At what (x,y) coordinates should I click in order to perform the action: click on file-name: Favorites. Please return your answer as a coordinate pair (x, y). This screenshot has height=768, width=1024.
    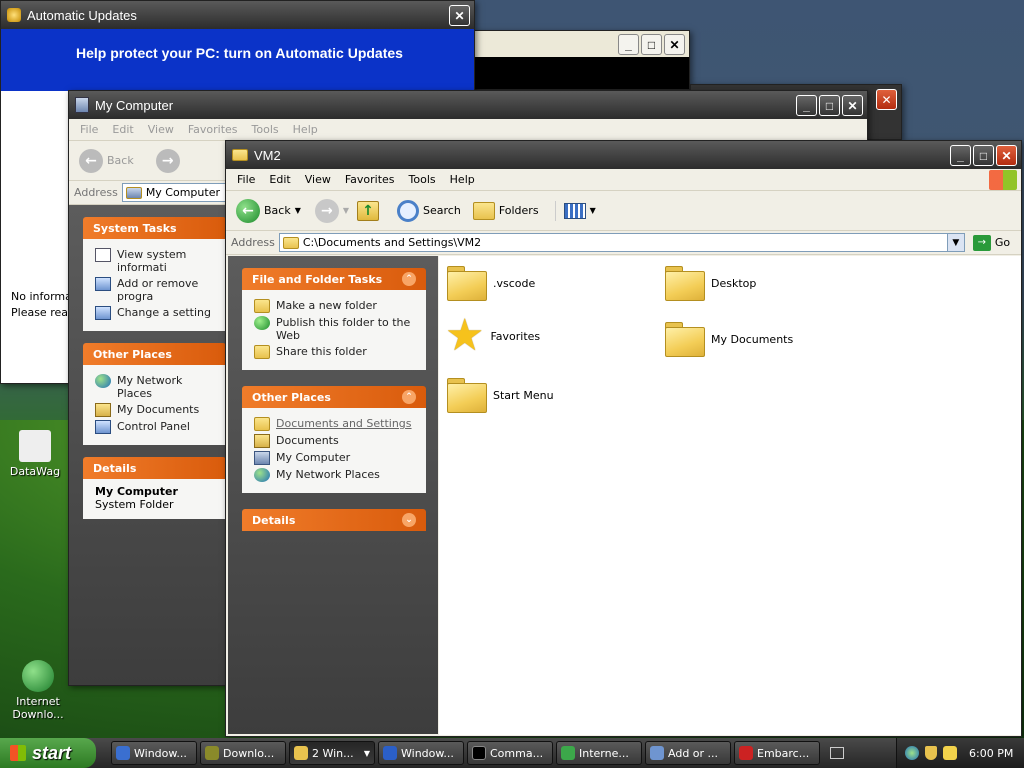
    Looking at the image, I should click on (515, 336).